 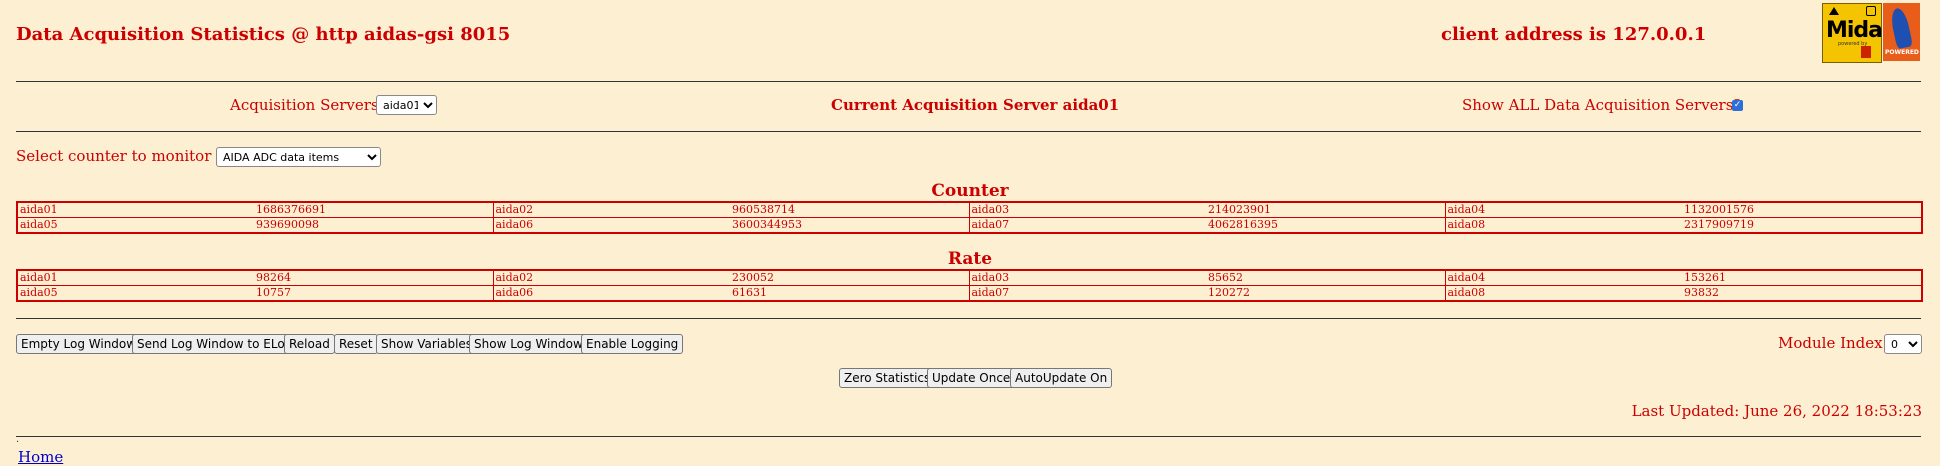 What do you see at coordinates (79, 344) in the screenshot?
I see `empty-log-button: Empty Log Window` at bounding box center [79, 344].